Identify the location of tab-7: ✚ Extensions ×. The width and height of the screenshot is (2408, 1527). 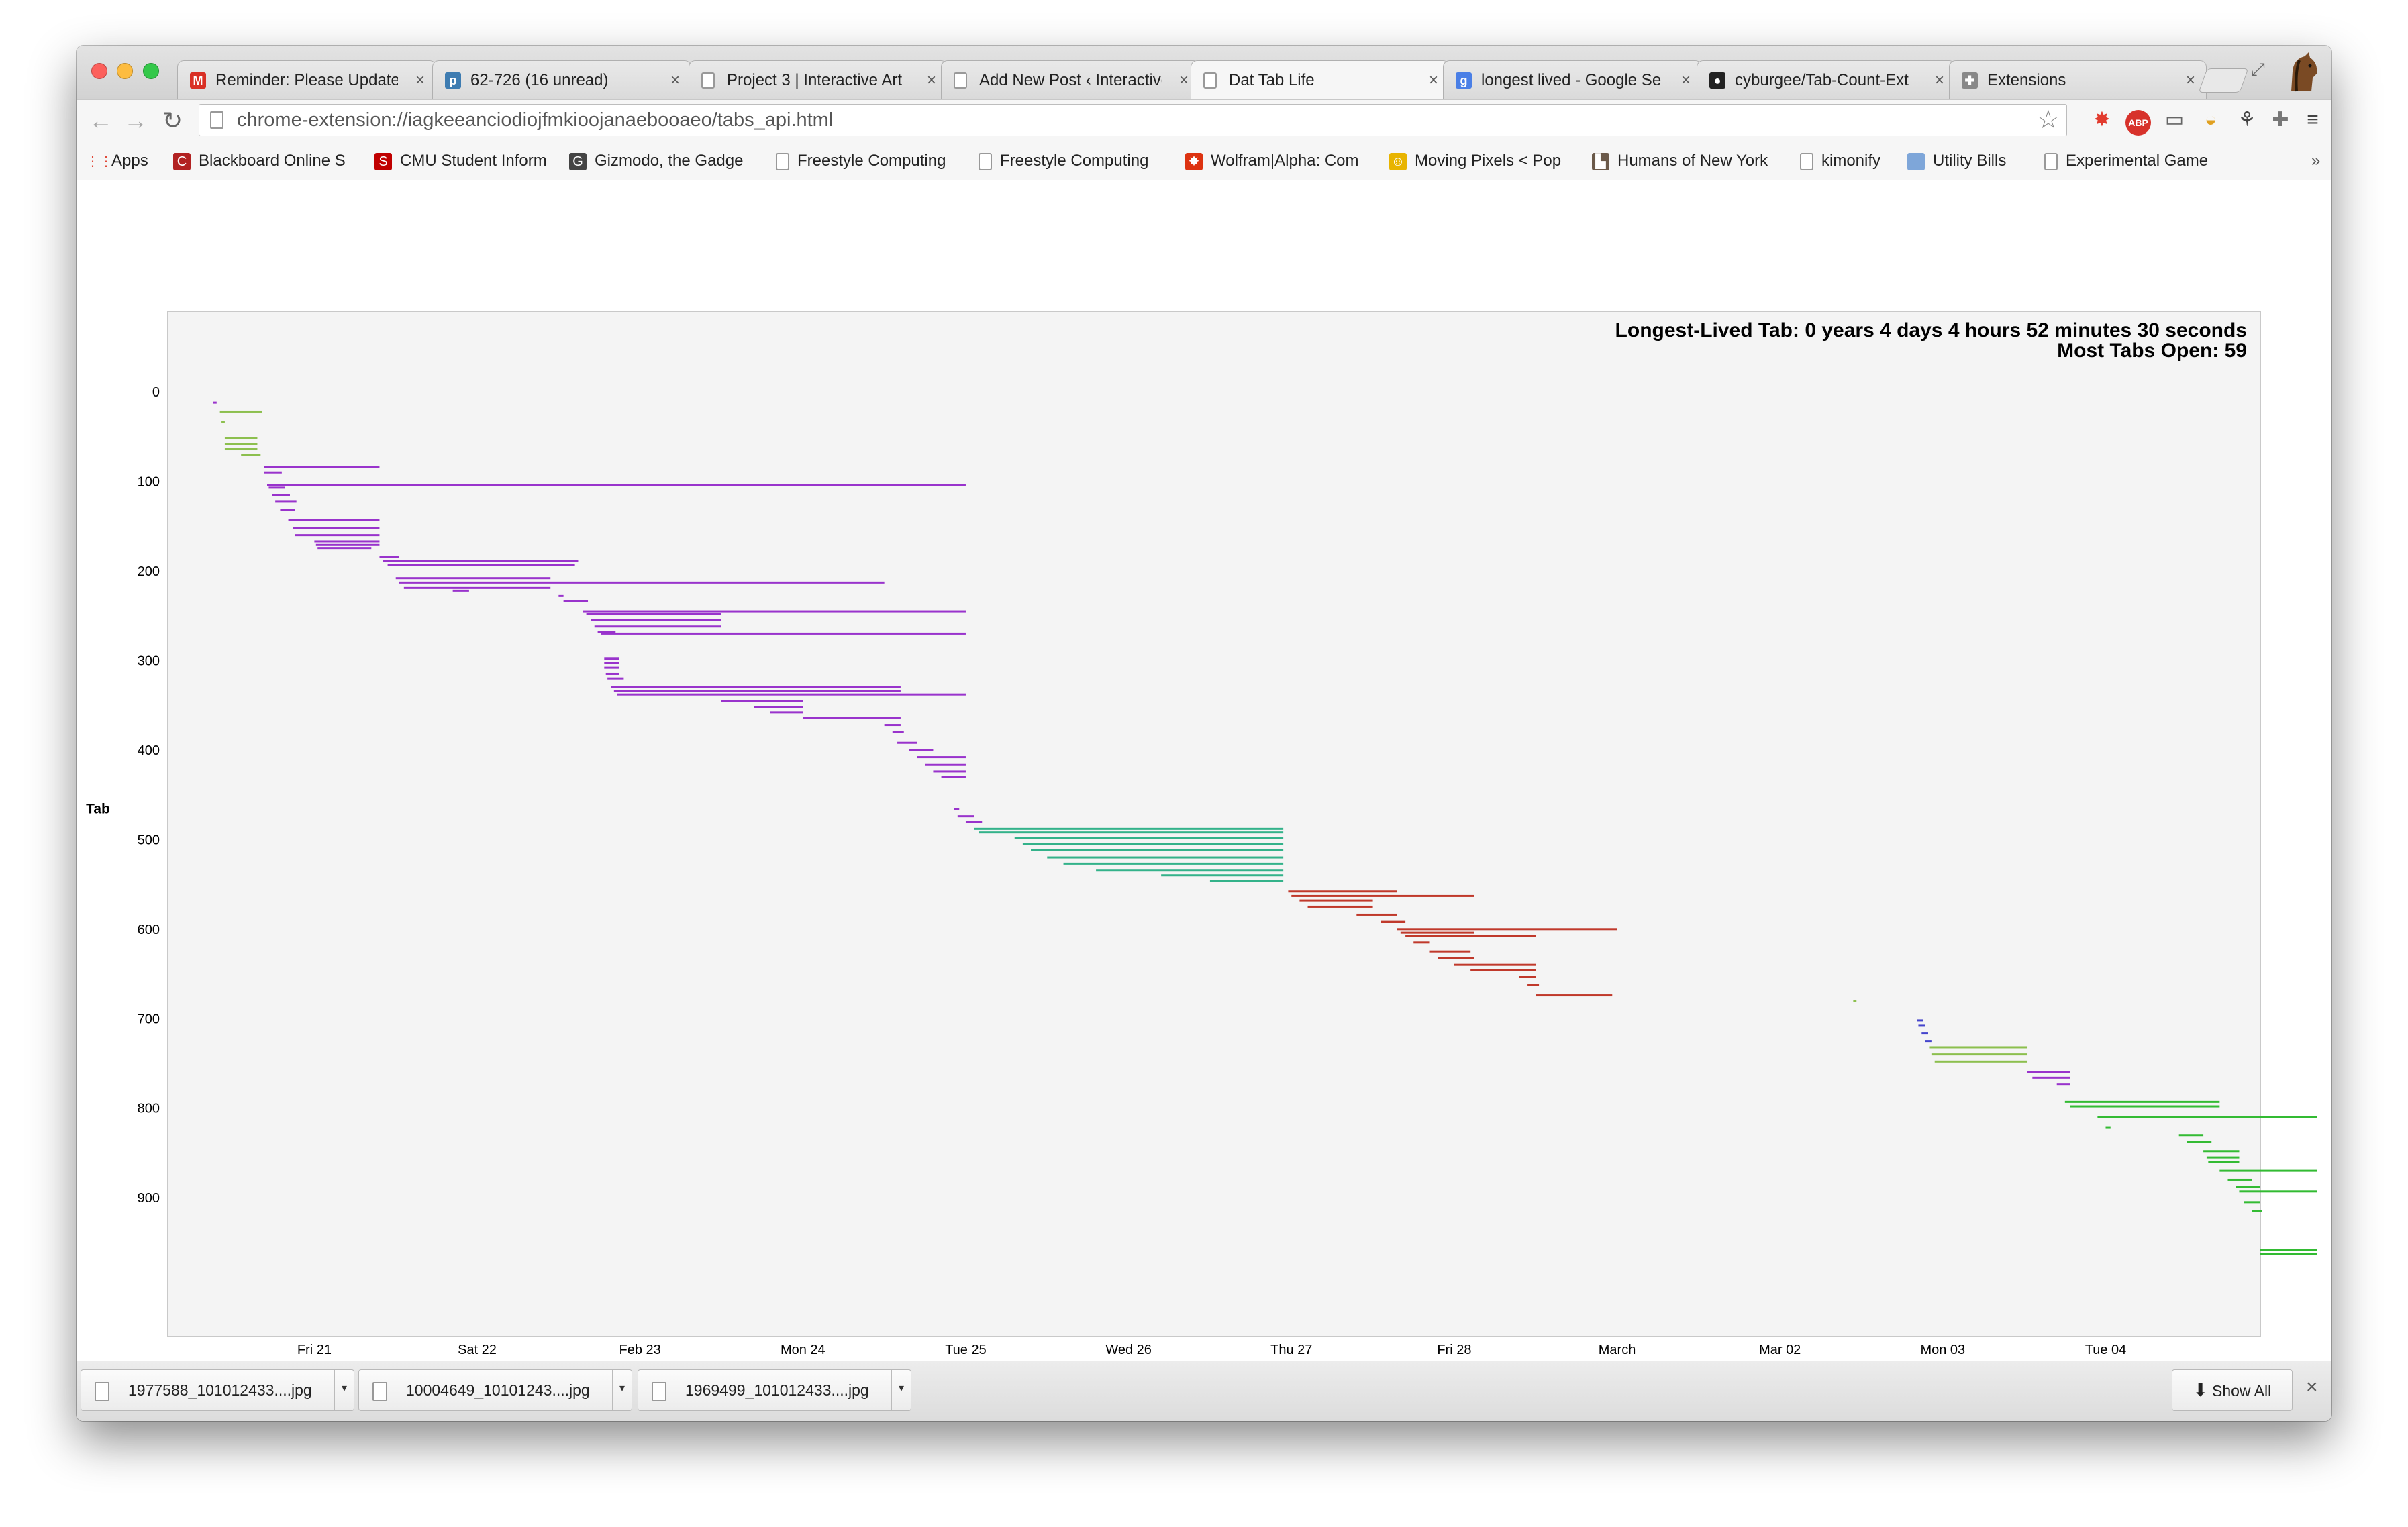
(2078, 79).